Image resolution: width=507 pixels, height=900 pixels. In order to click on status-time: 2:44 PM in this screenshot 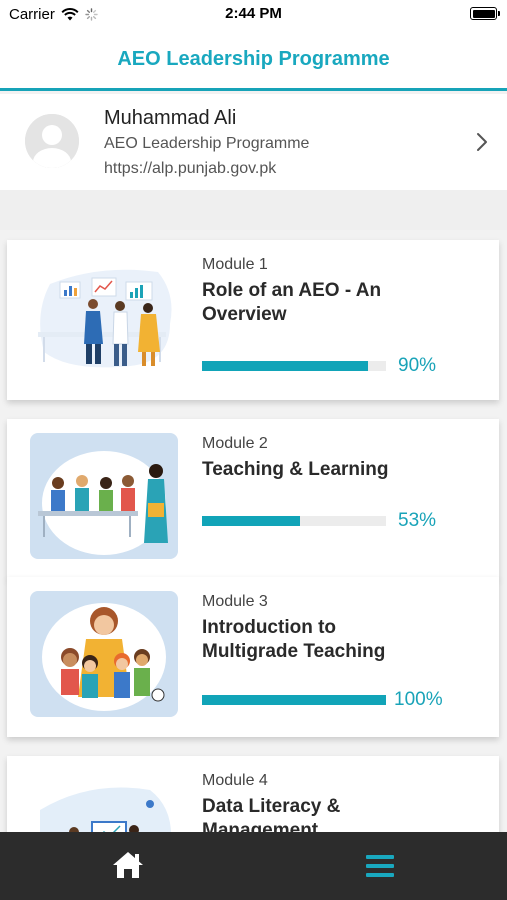, I will do `click(253, 13)`.